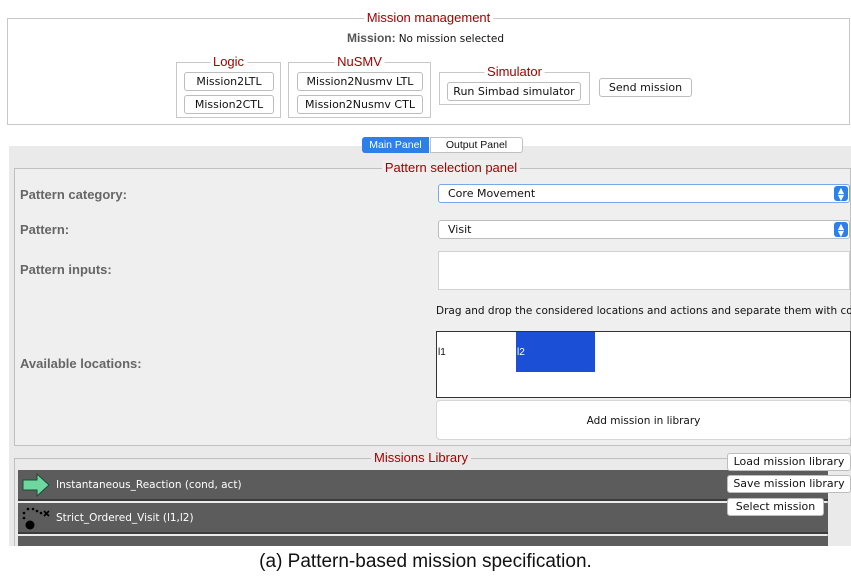  Describe the element at coordinates (73, 194) in the screenshot. I see `pattern-category-label: Pattern category:` at that location.